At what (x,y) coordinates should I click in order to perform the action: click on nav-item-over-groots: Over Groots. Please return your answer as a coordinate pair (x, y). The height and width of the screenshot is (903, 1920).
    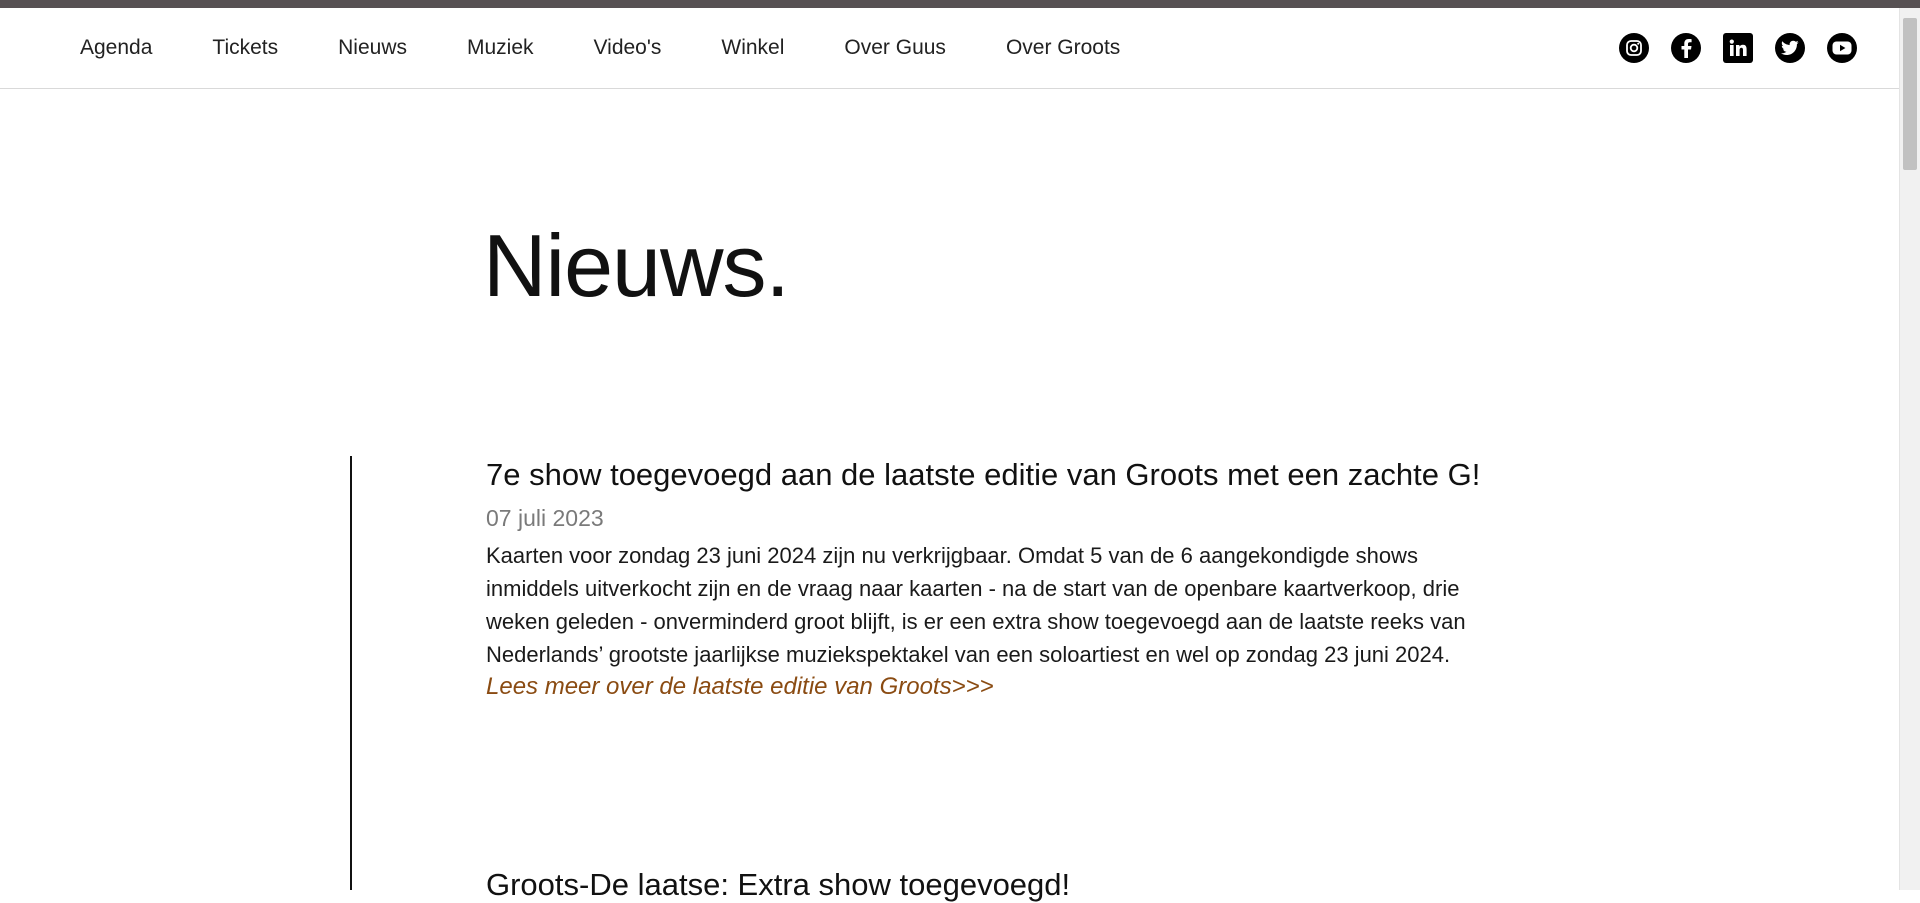
    Looking at the image, I should click on (1063, 48).